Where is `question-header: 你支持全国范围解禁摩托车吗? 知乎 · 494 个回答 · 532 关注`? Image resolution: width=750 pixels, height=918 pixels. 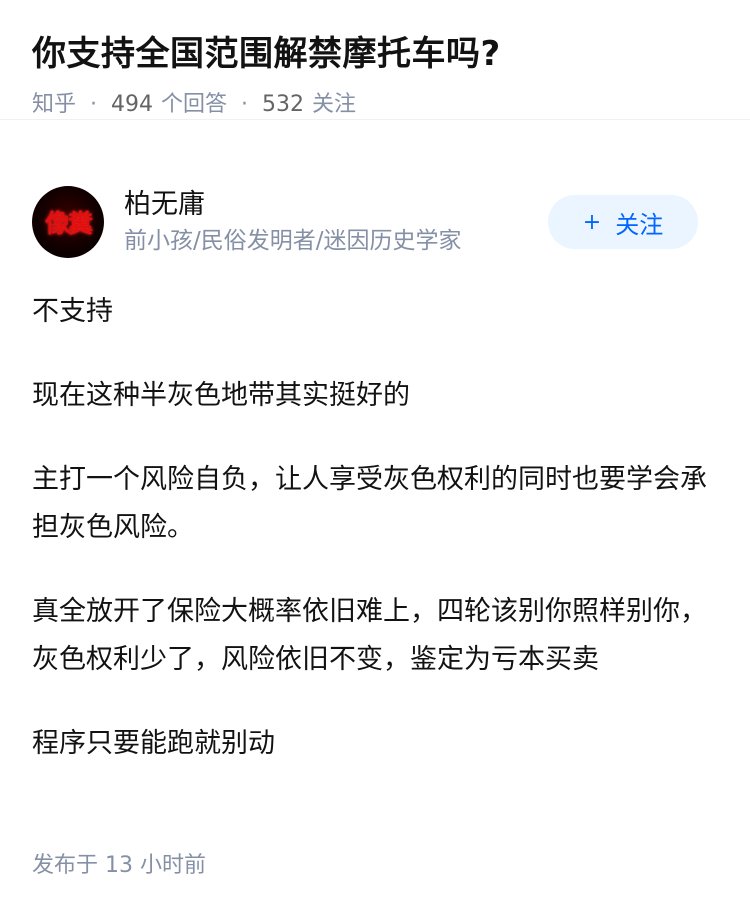
question-header: 你支持全国范围解禁摩托车吗? 知乎 · 494 个回答 · 532 关注 is located at coordinates (375, 60).